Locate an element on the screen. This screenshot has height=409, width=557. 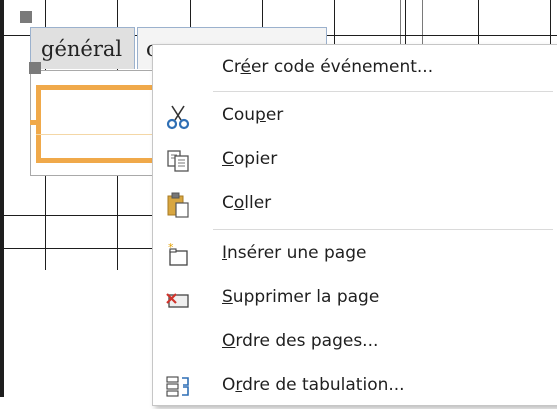
paste-icon is located at coordinates (178, 205).